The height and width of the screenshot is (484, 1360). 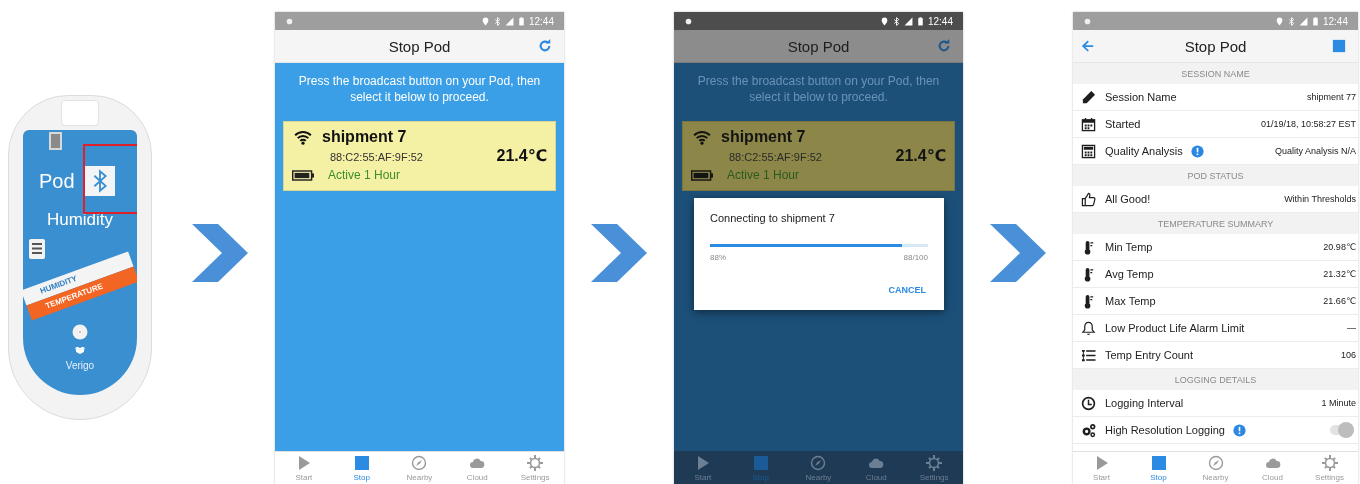 What do you see at coordinates (1352, 328) in the screenshot?
I see `row-value: —` at bounding box center [1352, 328].